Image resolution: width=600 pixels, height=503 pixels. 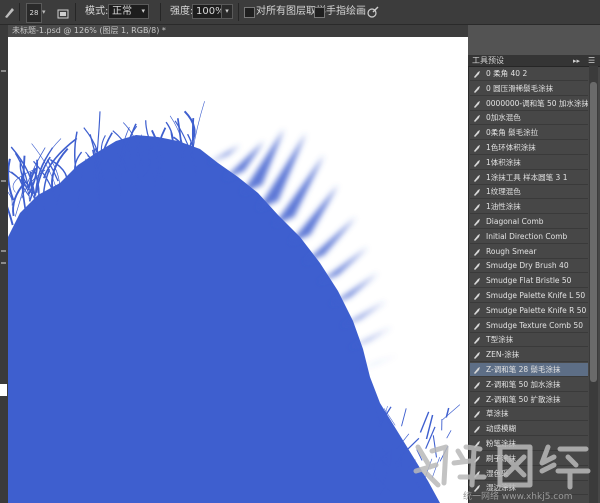 What do you see at coordinates (503, 207) in the screenshot?
I see `preset-label: 1油性涂抹` at bounding box center [503, 207].